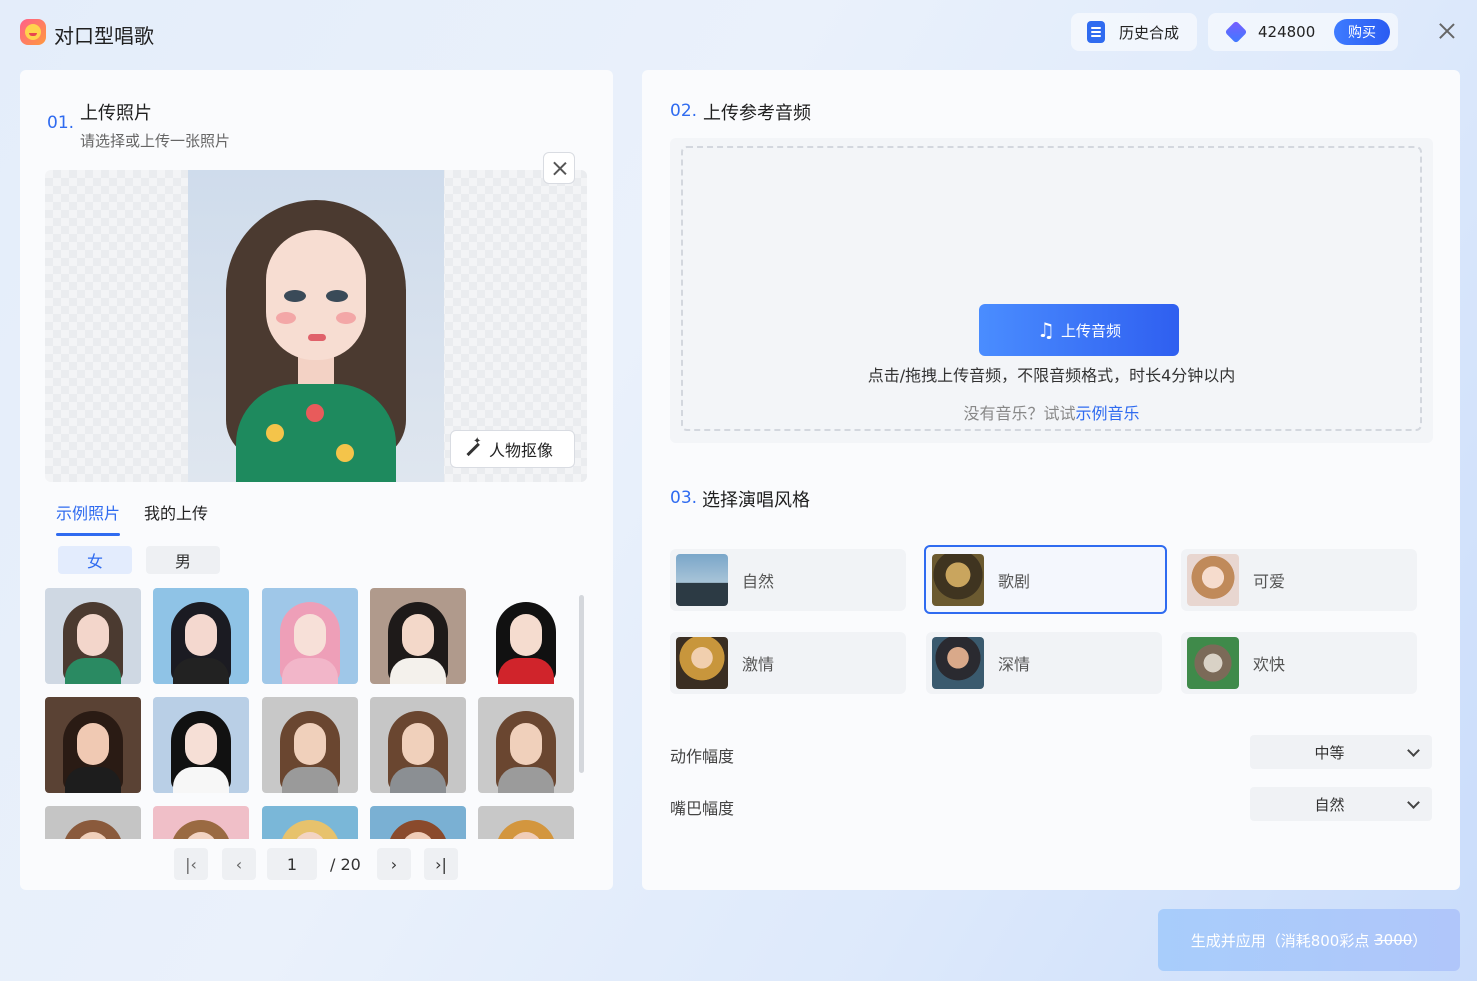 The image size is (1477, 981). I want to click on app-title: 对口型唱歌, so click(104, 36).